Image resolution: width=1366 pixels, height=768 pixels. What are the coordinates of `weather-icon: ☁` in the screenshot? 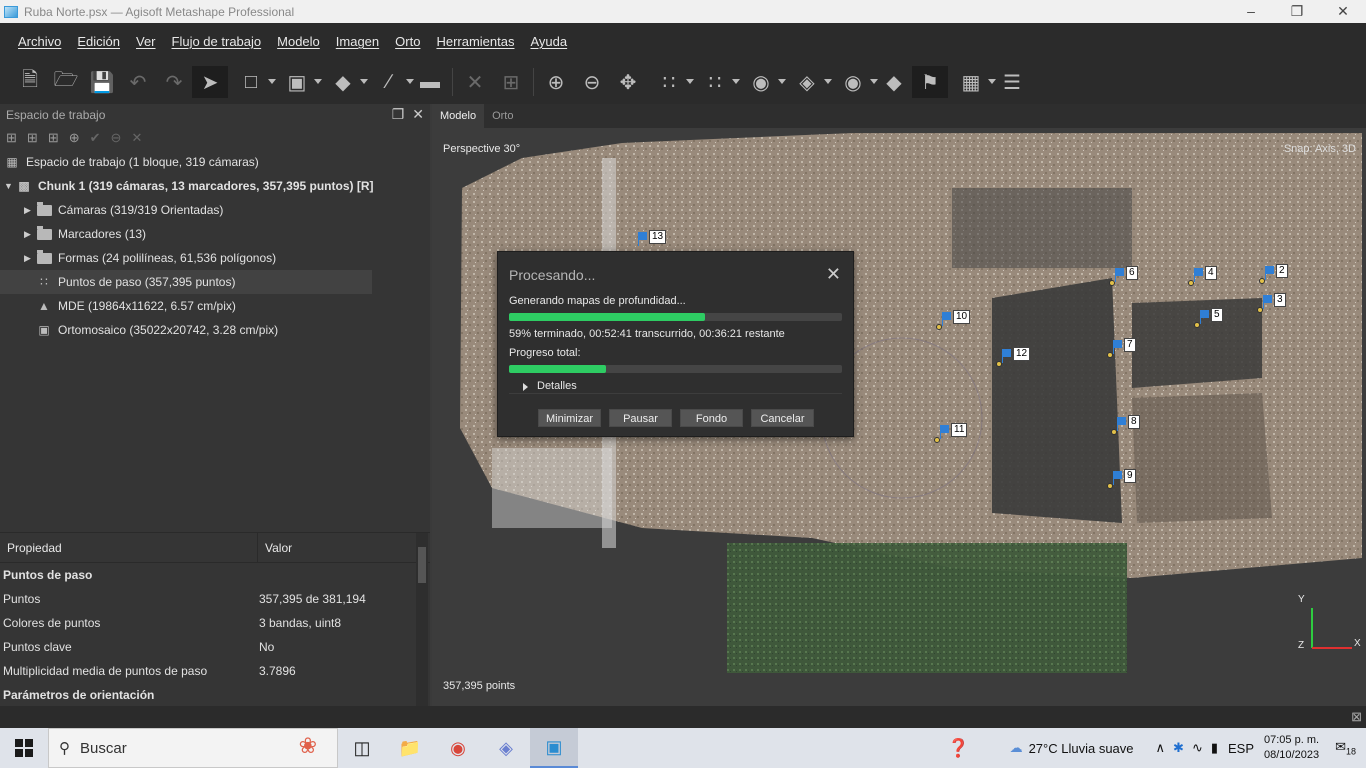 It's located at (1016, 748).